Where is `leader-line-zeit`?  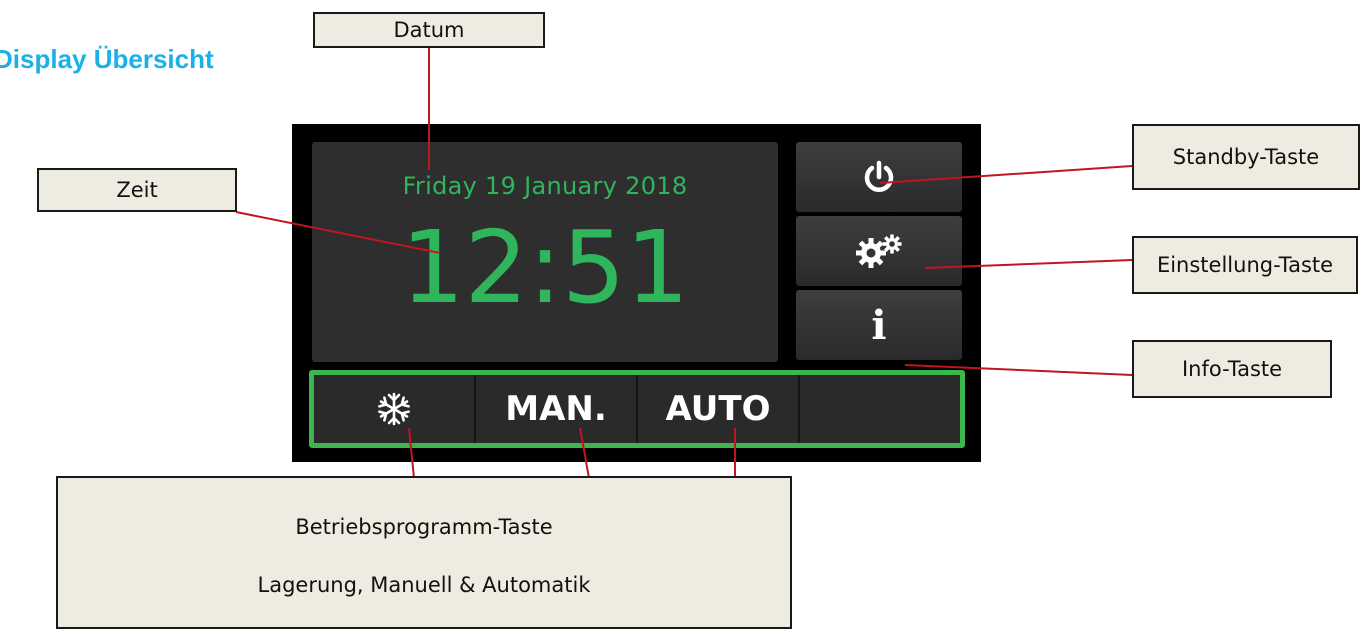
leader-line-zeit is located at coordinates (338, 232).